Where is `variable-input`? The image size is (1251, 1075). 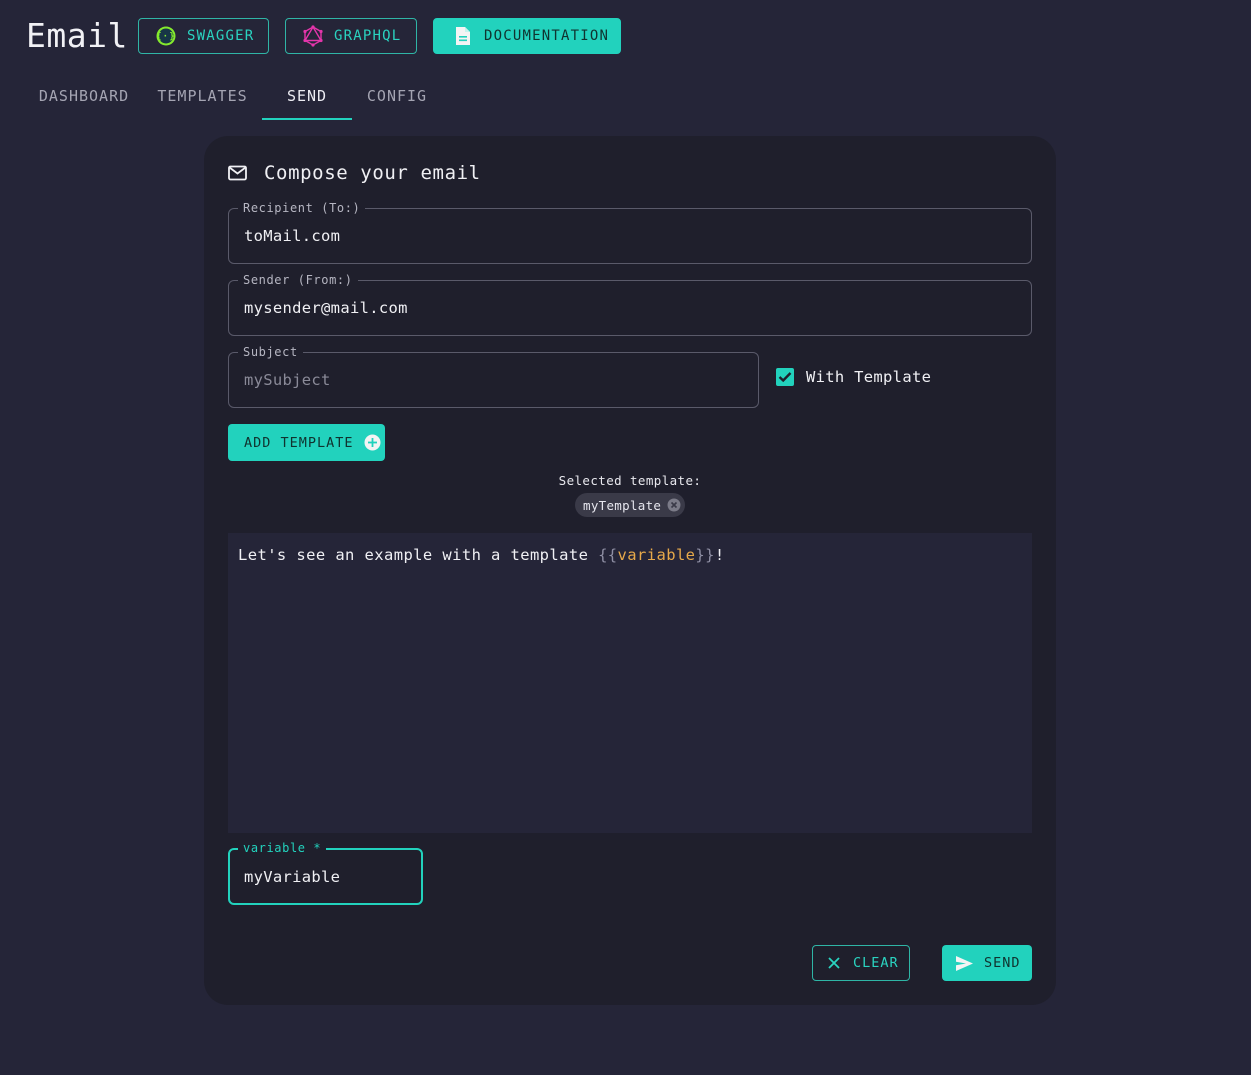 variable-input is located at coordinates (324, 876).